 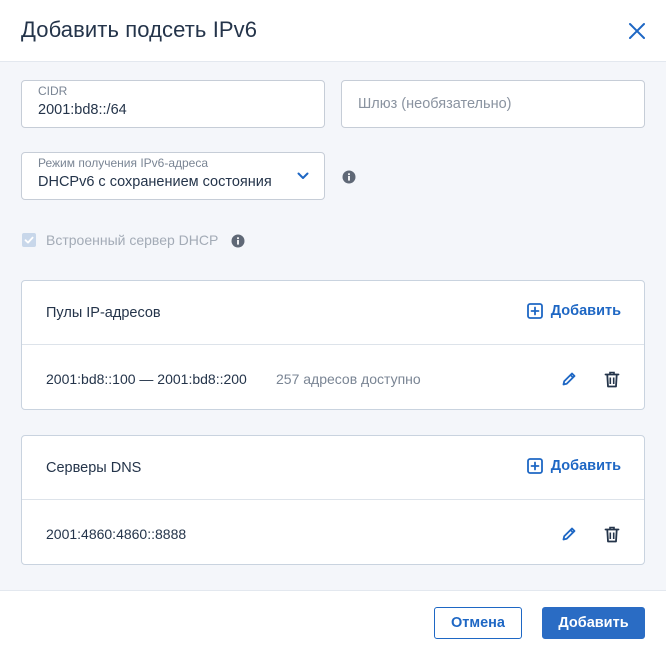 What do you see at coordinates (139, 29) in the screenshot?
I see `dialog-title: Добавить подсеть IPv6` at bounding box center [139, 29].